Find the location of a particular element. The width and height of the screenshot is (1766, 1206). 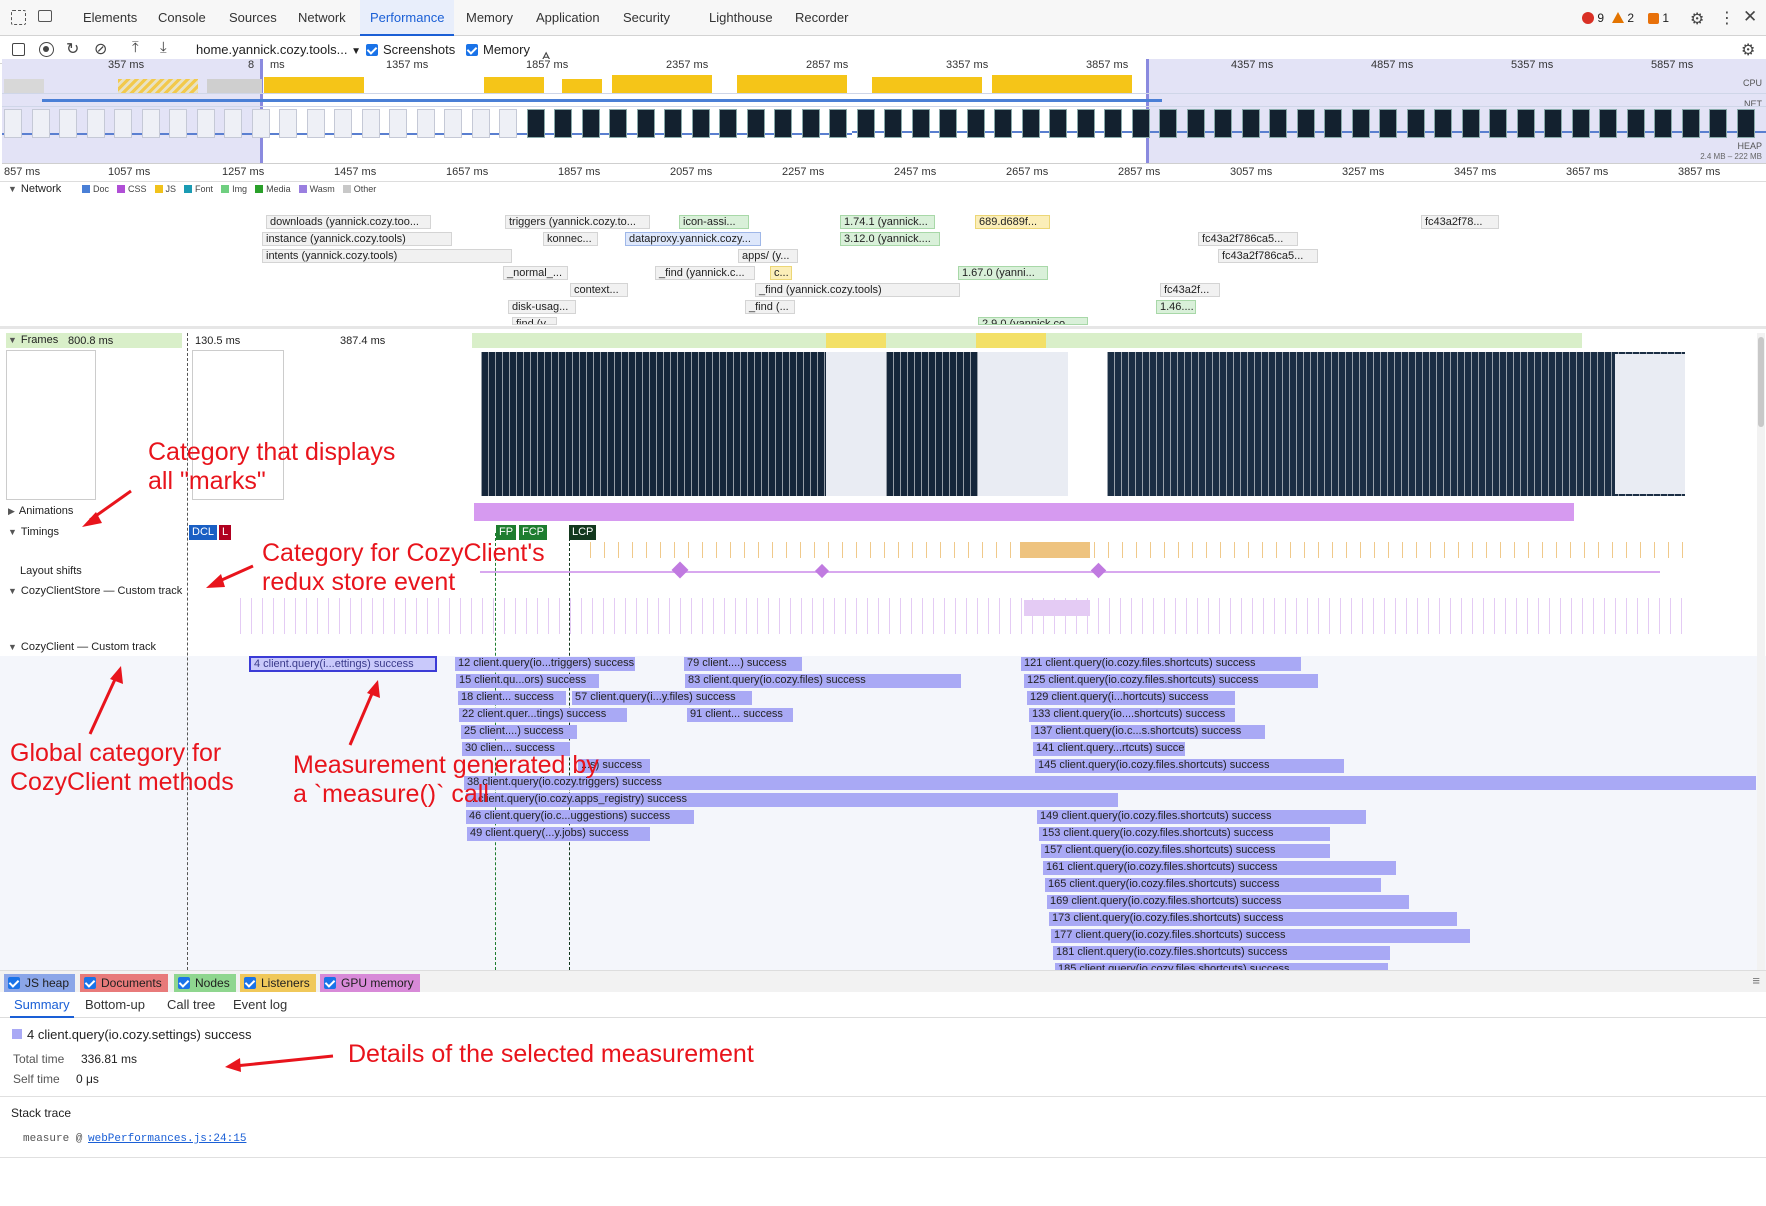

stack-trace-title: Stack trace is located at coordinates (41, 1113).